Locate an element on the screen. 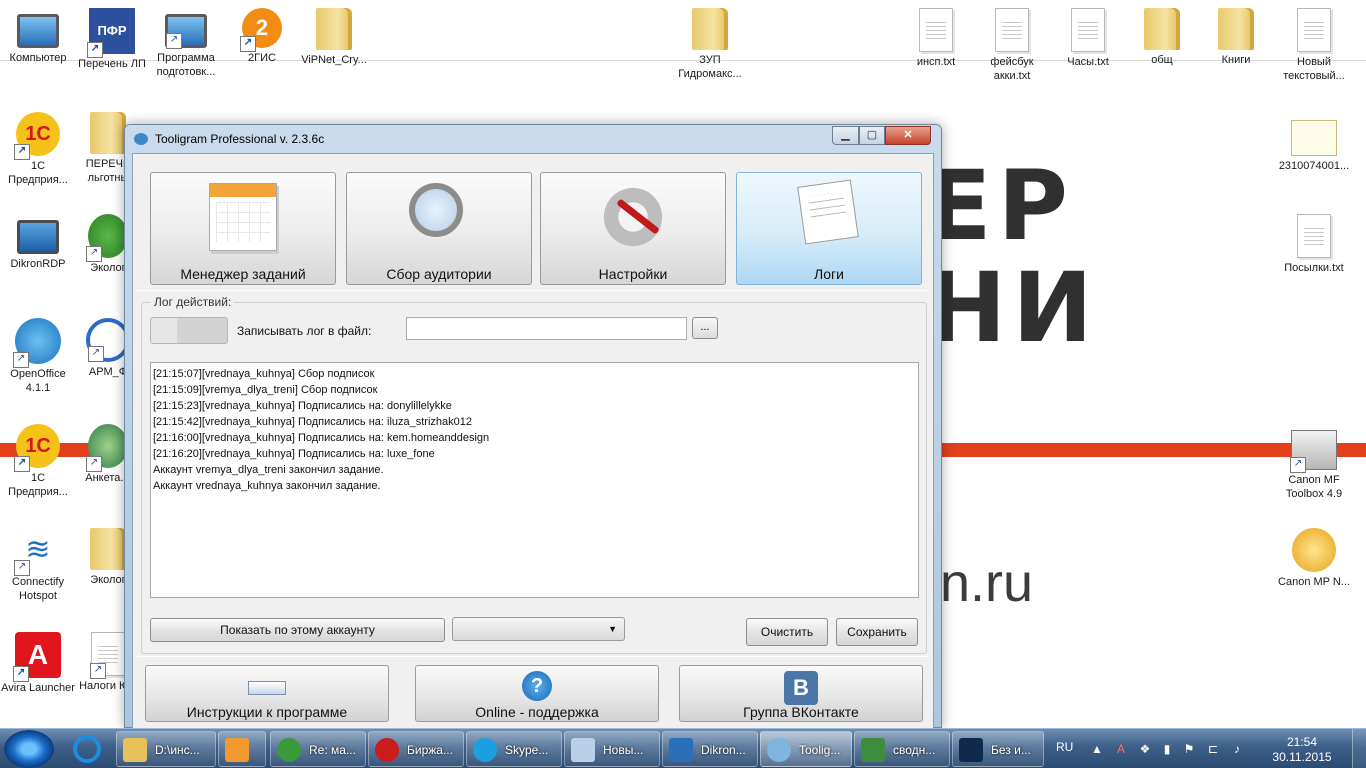 Image resolution: width=1366 pixels, height=768 pixels. form-icon is located at coordinates (107, 448).